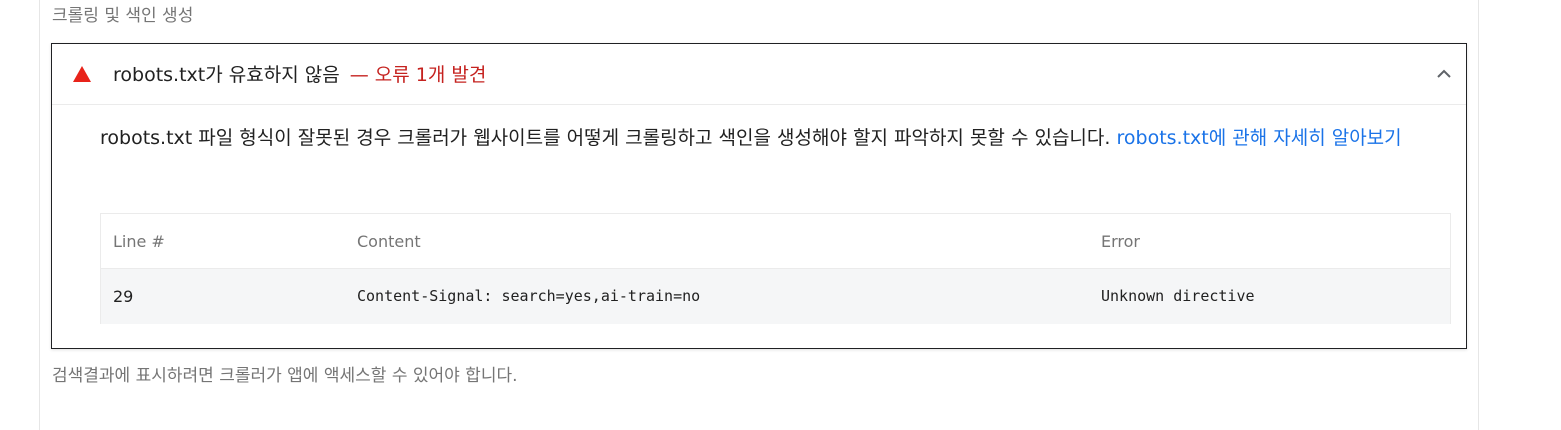 This screenshot has width=1561, height=430. What do you see at coordinates (123, 296) in the screenshot?
I see `cell-line-number: 29` at bounding box center [123, 296].